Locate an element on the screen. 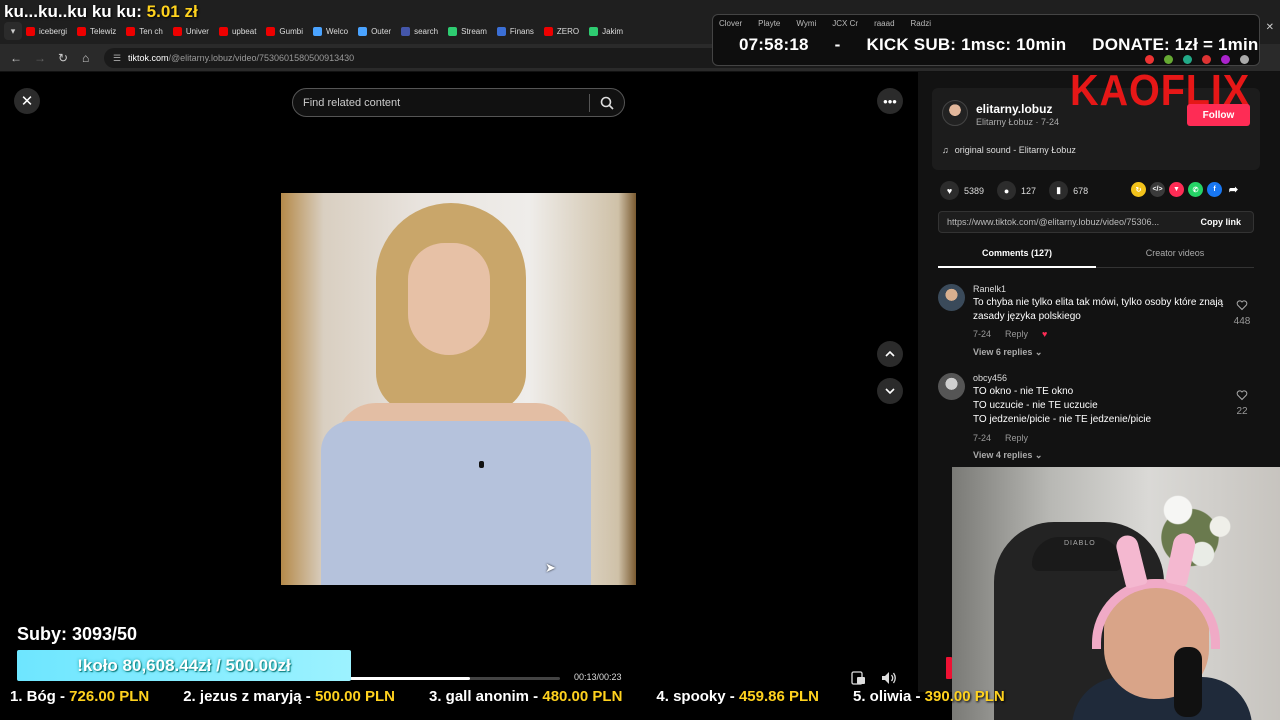 The height and width of the screenshot is (720, 1280). background-tab-label: Wymi is located at coordinates (806, 23).